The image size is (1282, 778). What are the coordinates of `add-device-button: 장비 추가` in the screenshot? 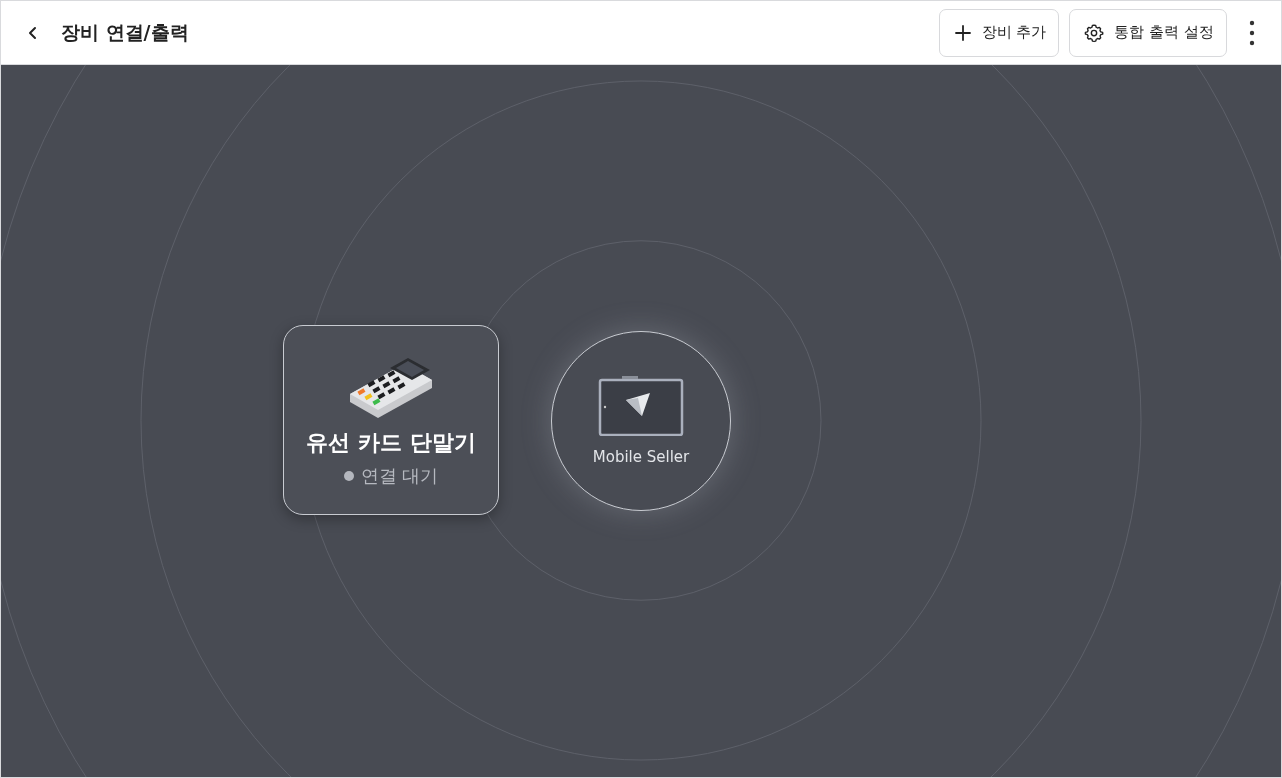 It's located at (999, 32).